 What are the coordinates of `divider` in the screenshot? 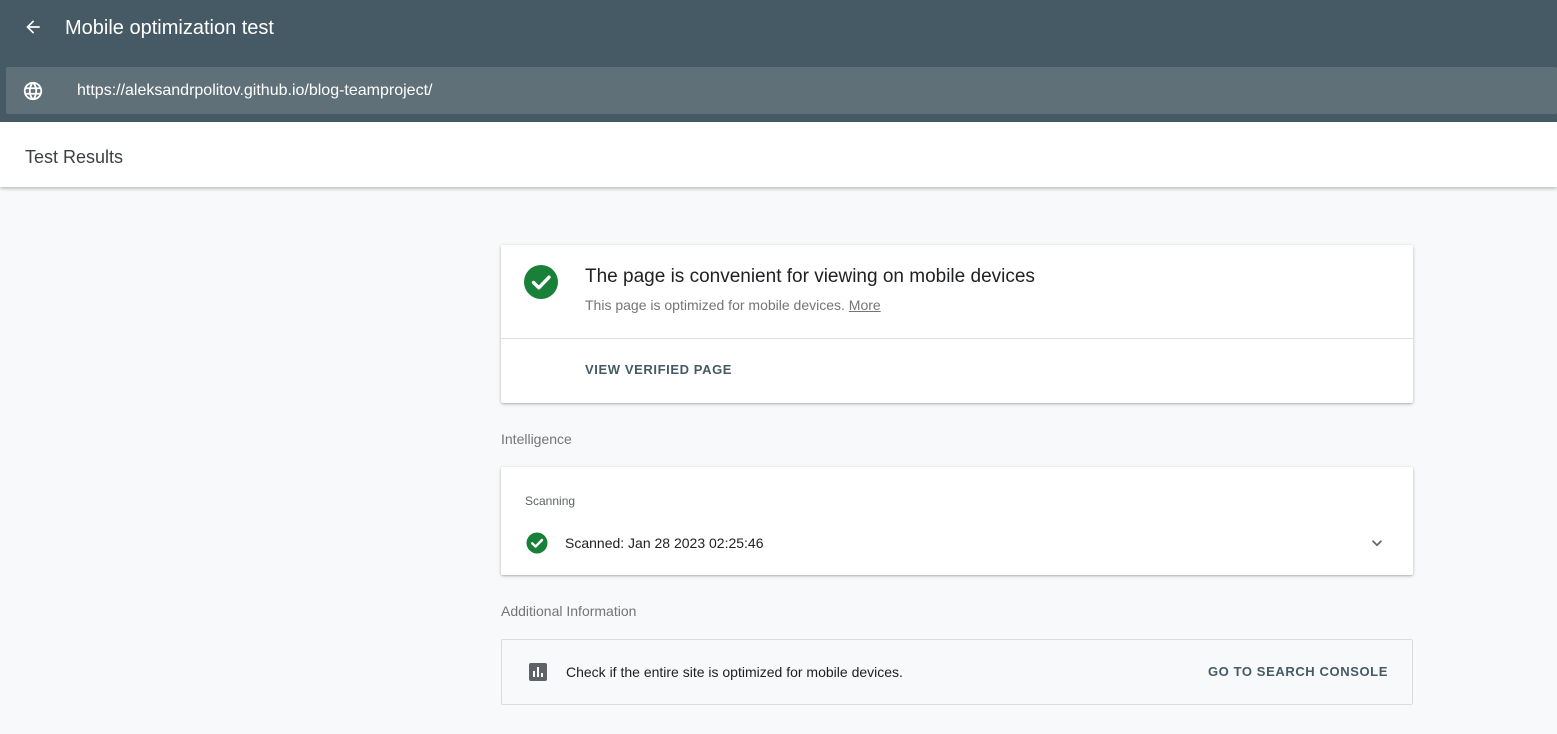 It's located at (957, 338).